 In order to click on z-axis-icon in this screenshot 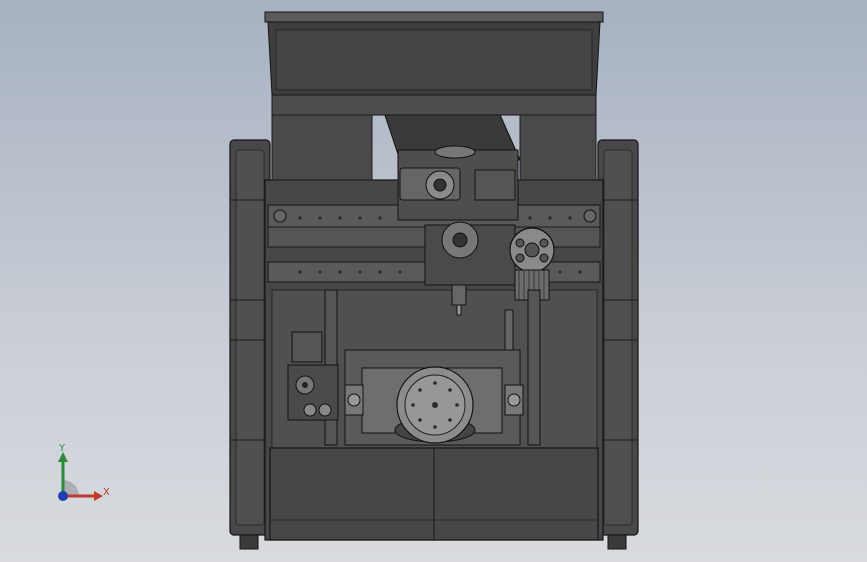, I will do `click(63, 496)`.